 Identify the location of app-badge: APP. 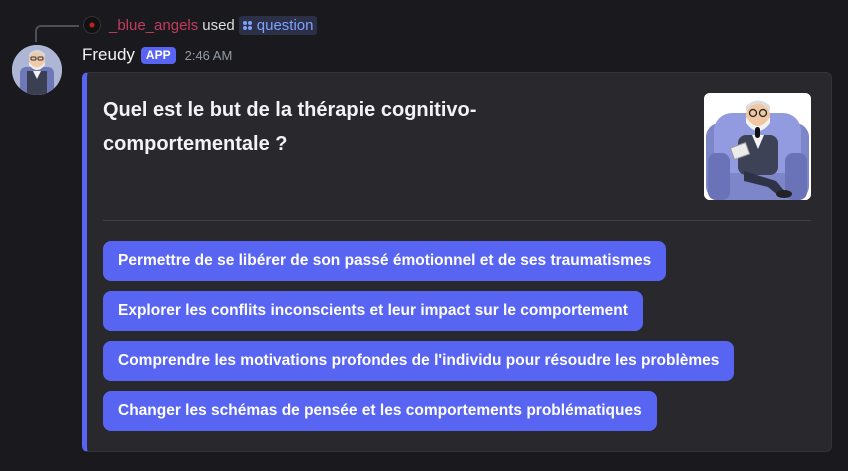
(158, 55).